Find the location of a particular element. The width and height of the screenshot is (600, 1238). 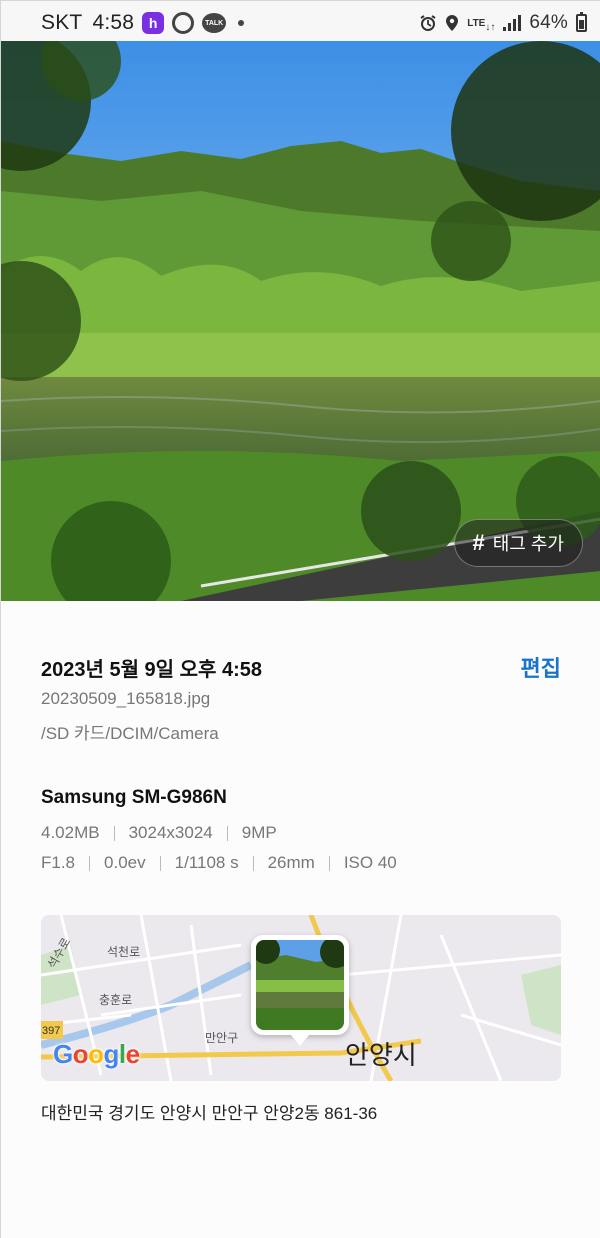

alarm-icon is located at coordinates (428, 23).